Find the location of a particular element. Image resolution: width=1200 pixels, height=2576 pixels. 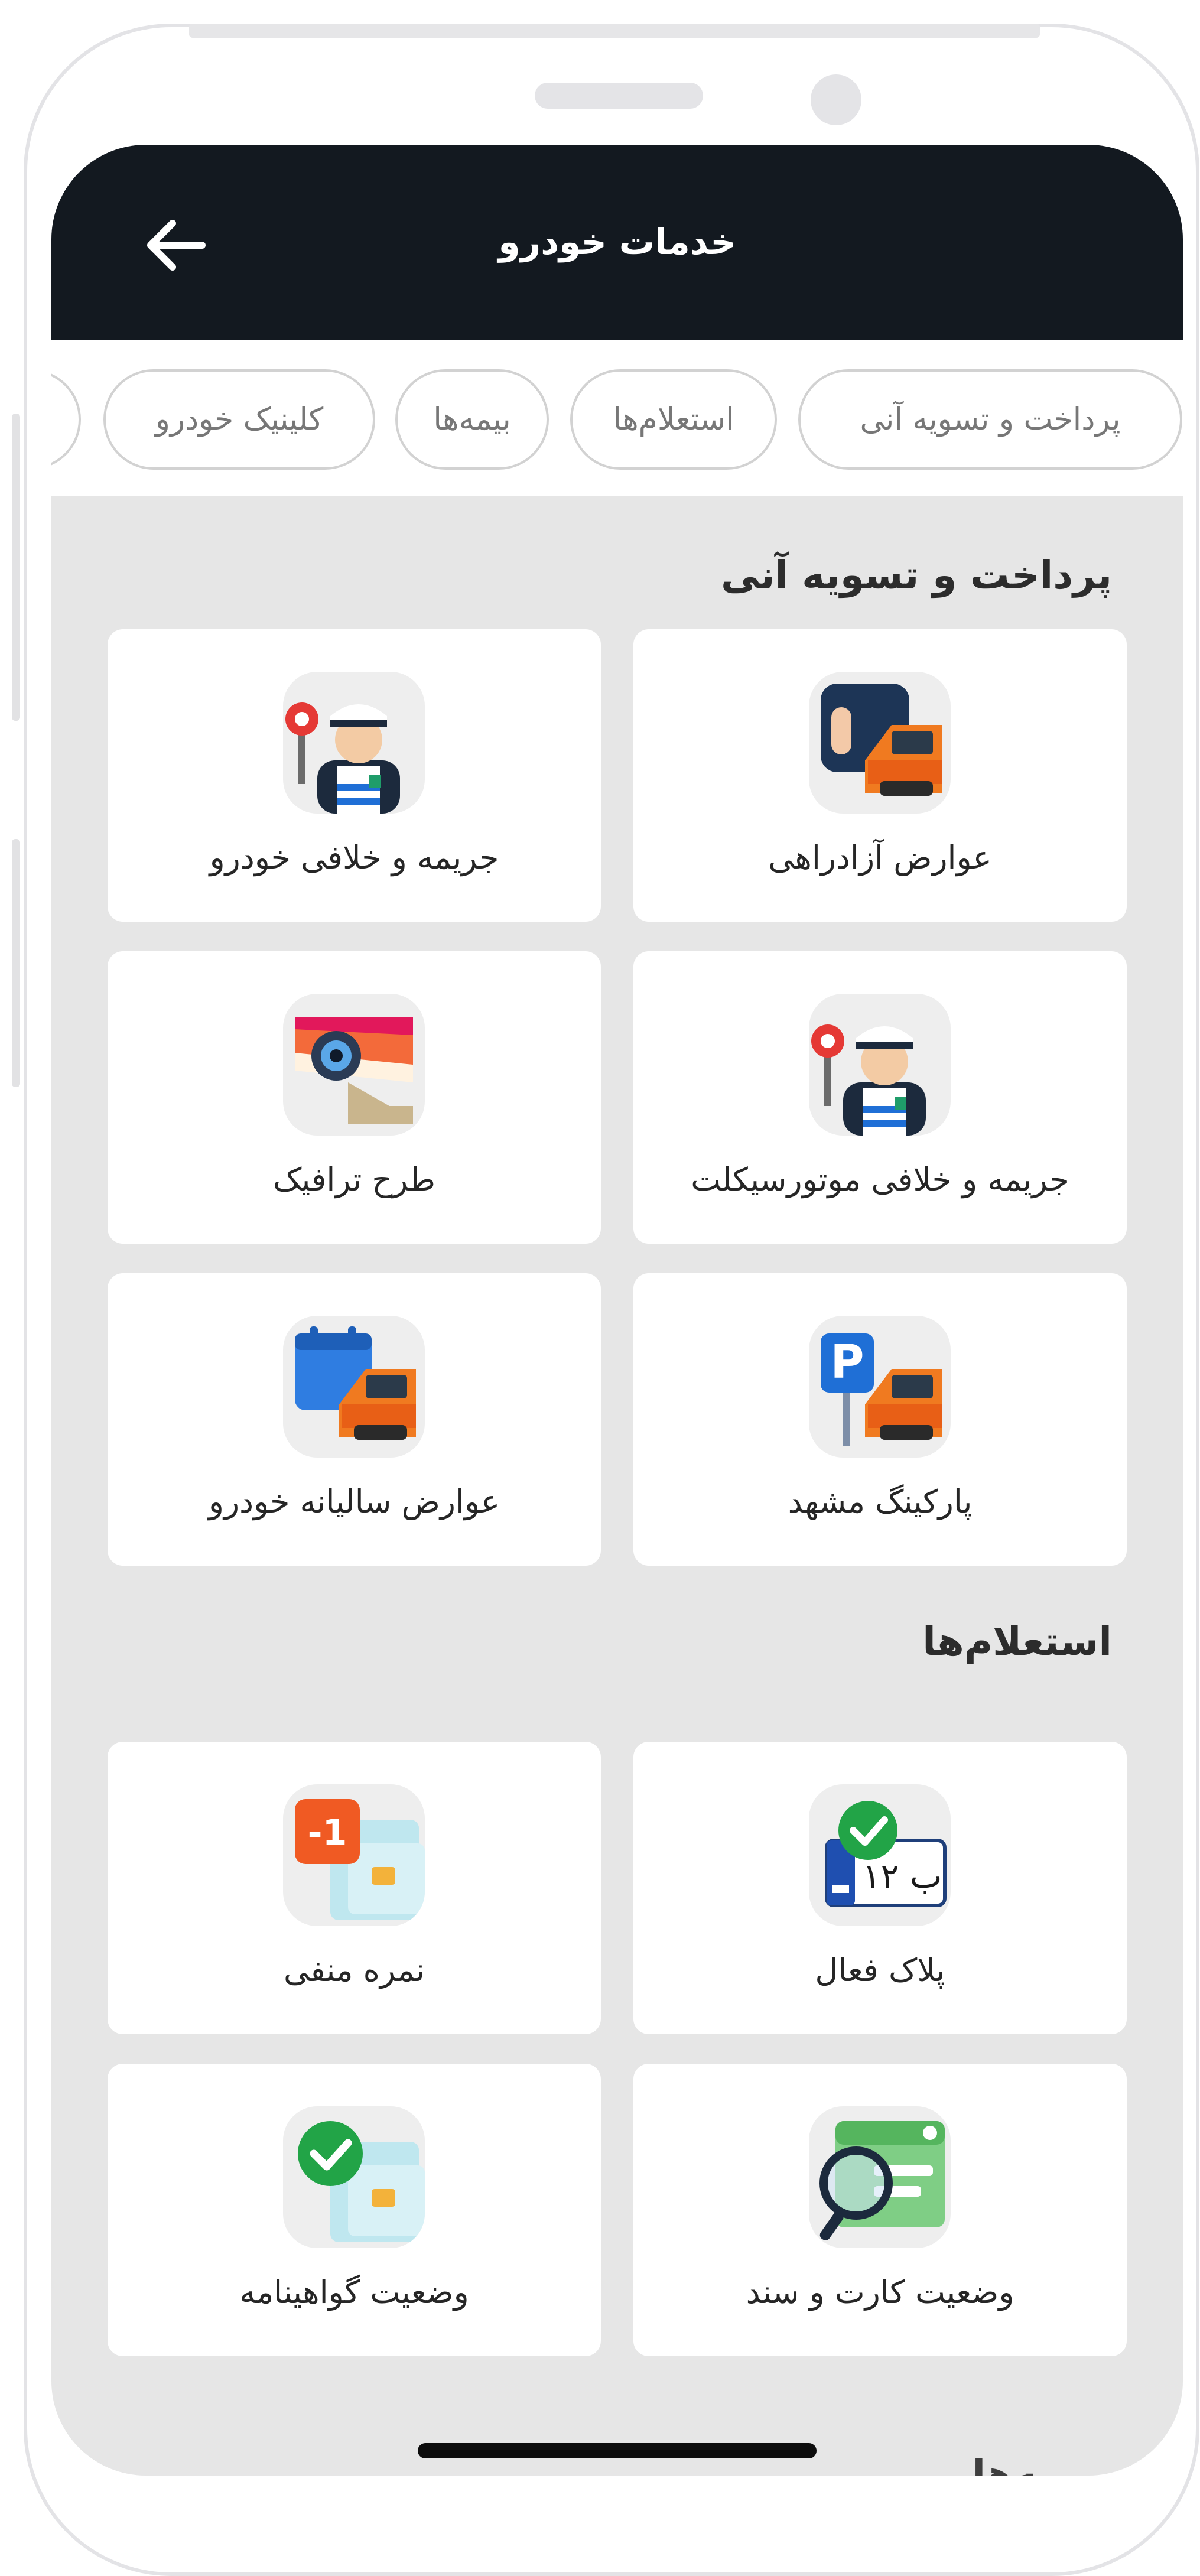

tab-payment: پرداخت و تسویه آنی is located at coordinates (990, 420).